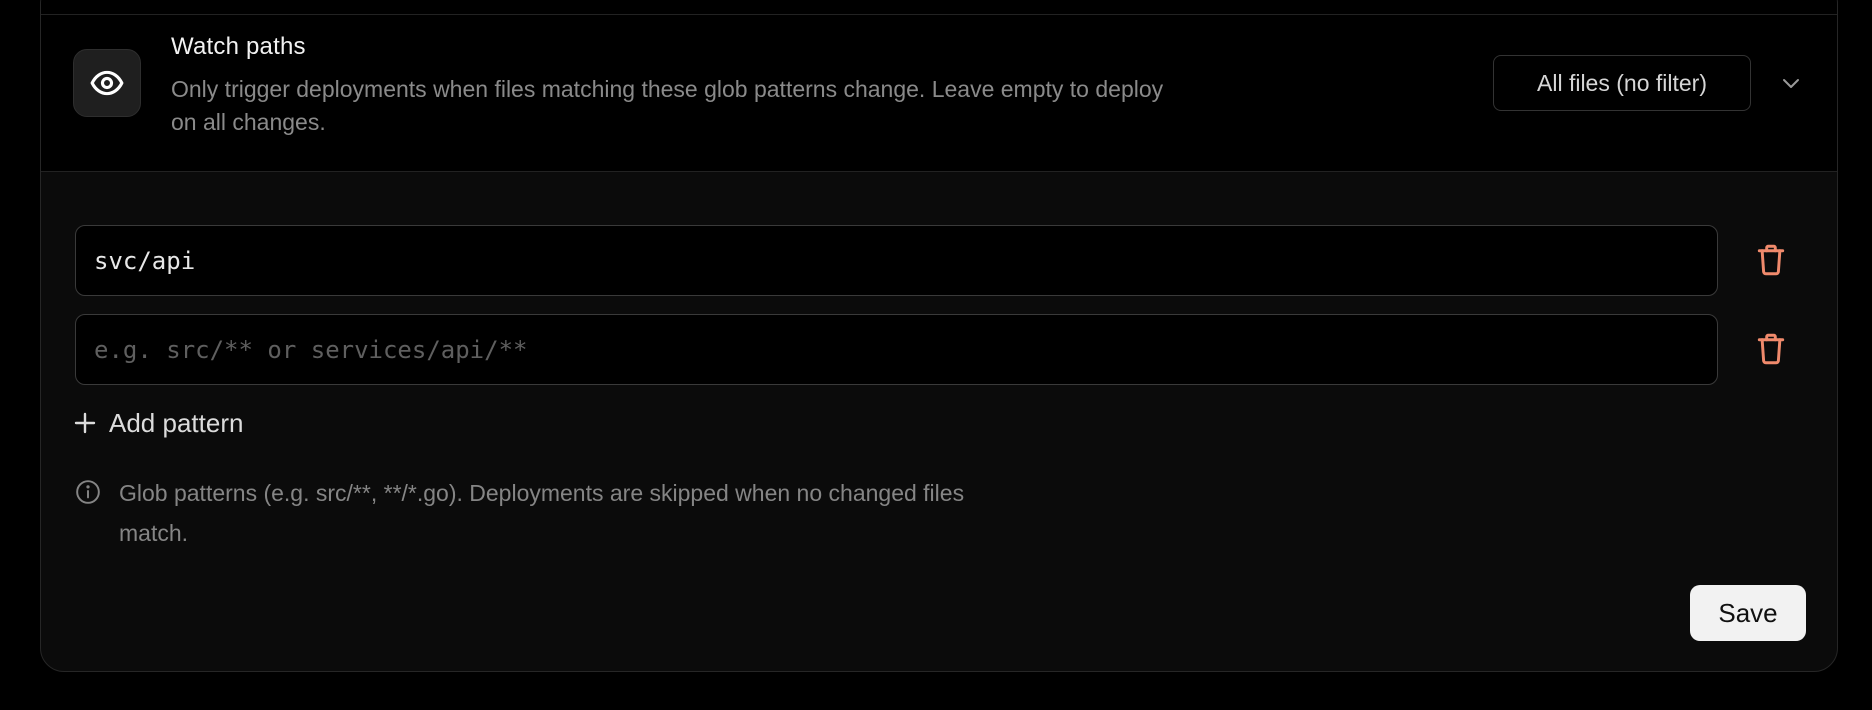 The width and height of the screenshot is (1872, 710). Describe the element at coordinates (939, 7) in the screenshot. I see `previous-section-bottom` at that location.